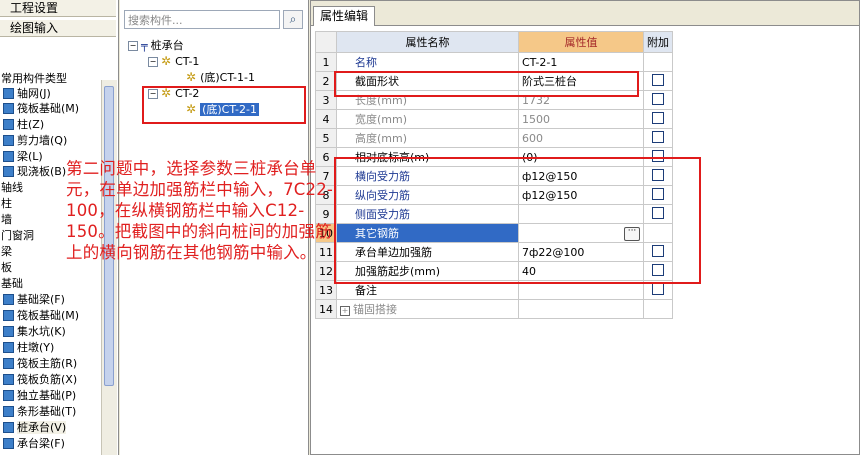  Describe the element at coordinates (326, 119) in the screenshot. I see `row-number: 4` at that location.